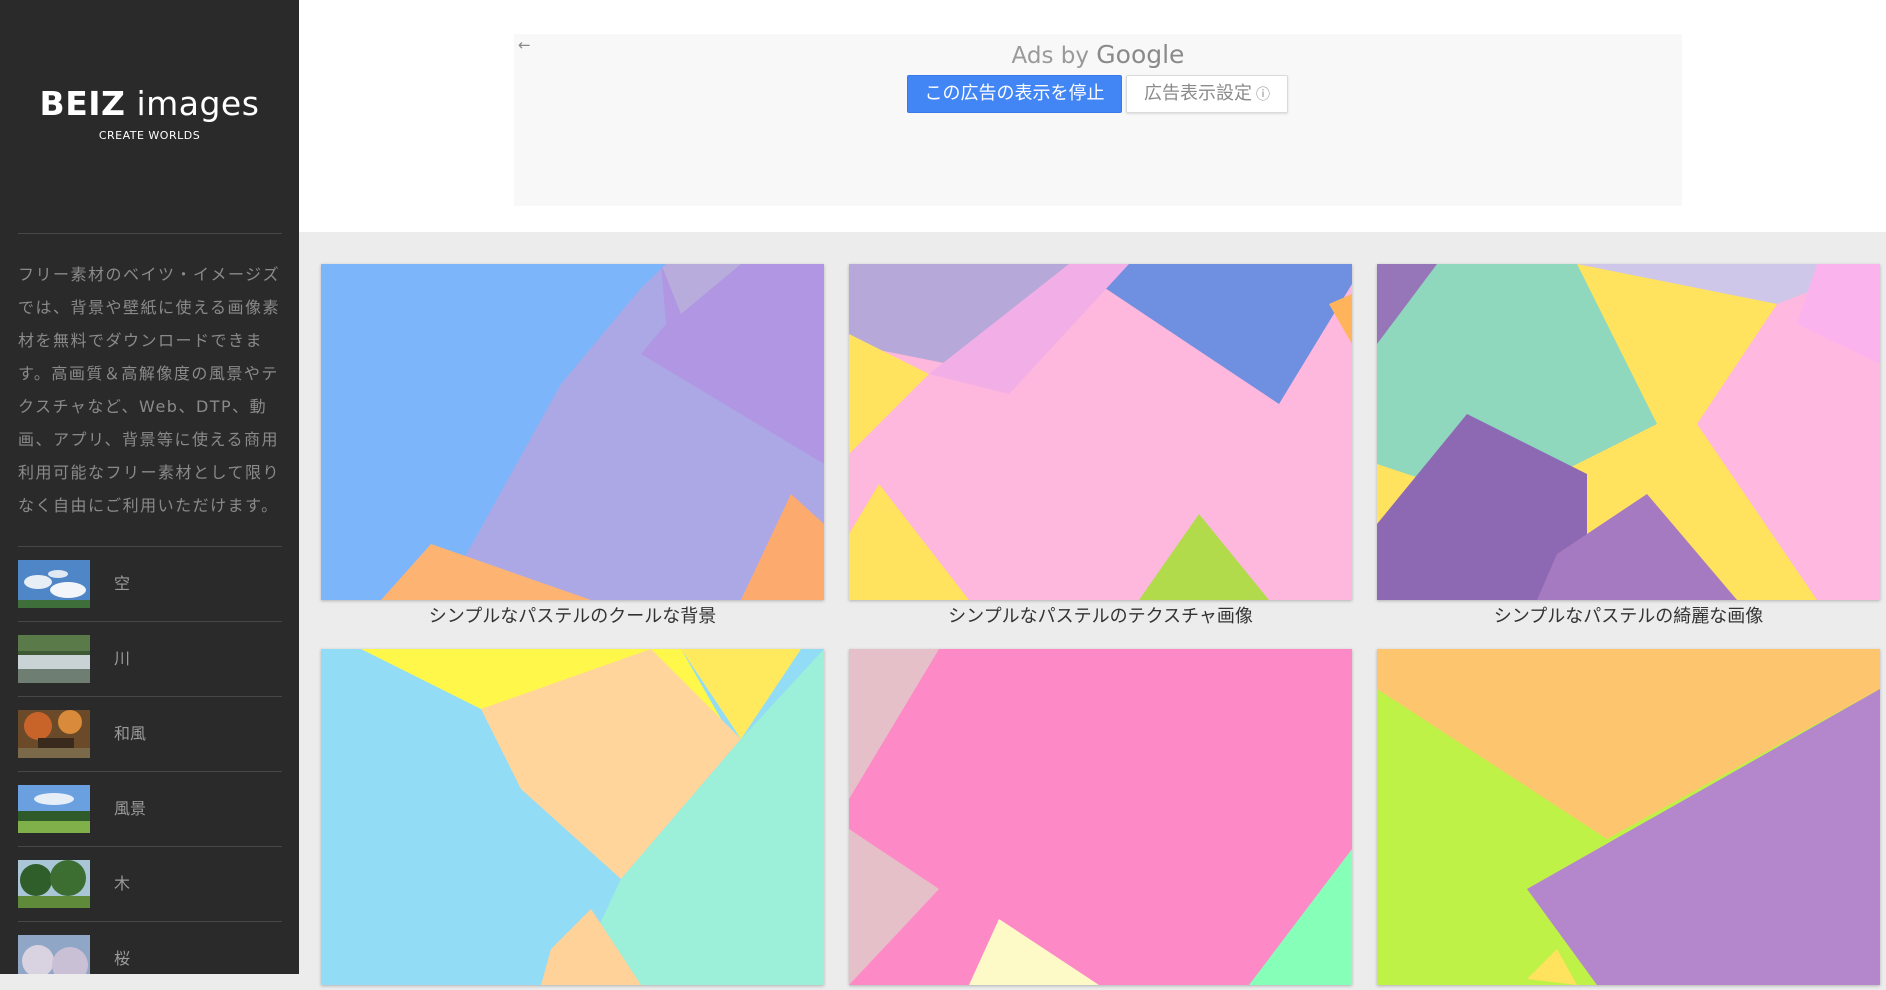  What do you see at coordinates (54, 809) in the screenshot?
I see `landscape-thumbnail` at bounding box center [54, 809].